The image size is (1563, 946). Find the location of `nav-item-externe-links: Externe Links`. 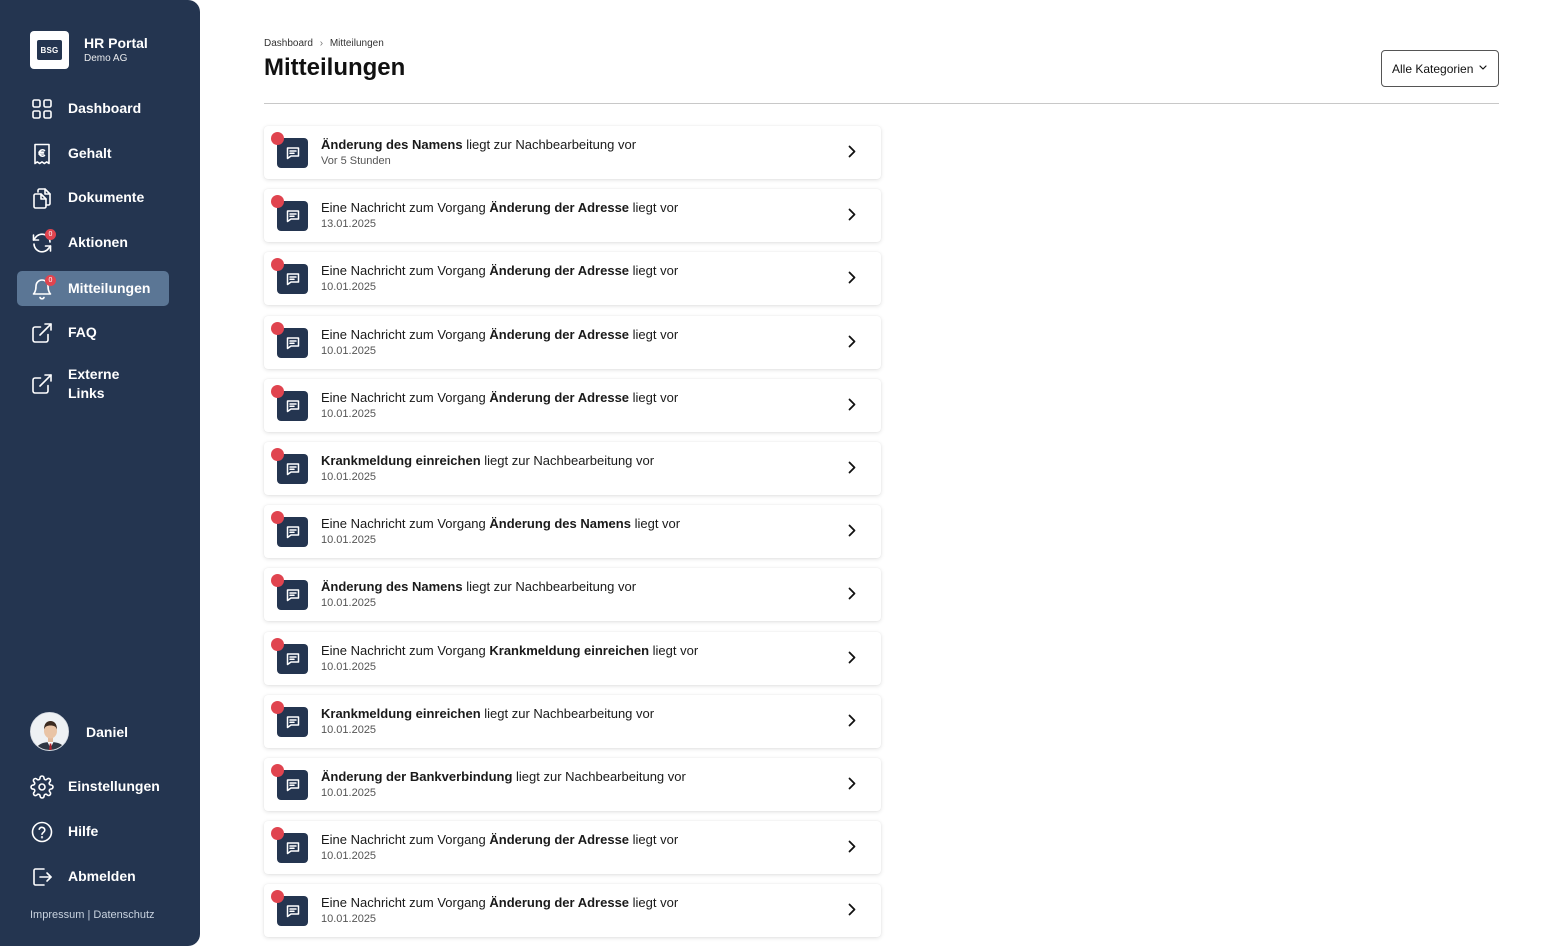

nav-item-externe-links: Externe Links is located at coordinates (93, 384).